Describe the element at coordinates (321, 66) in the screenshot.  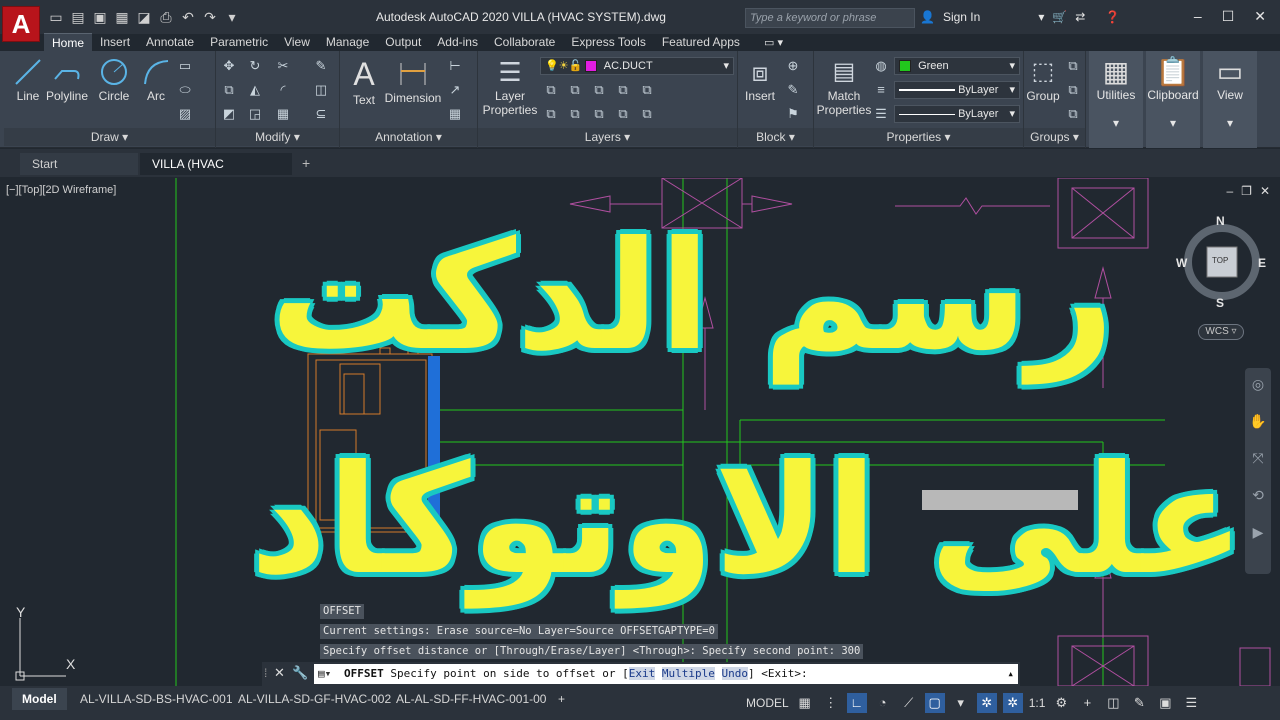
I see `erase-icon: ✎` at that location.